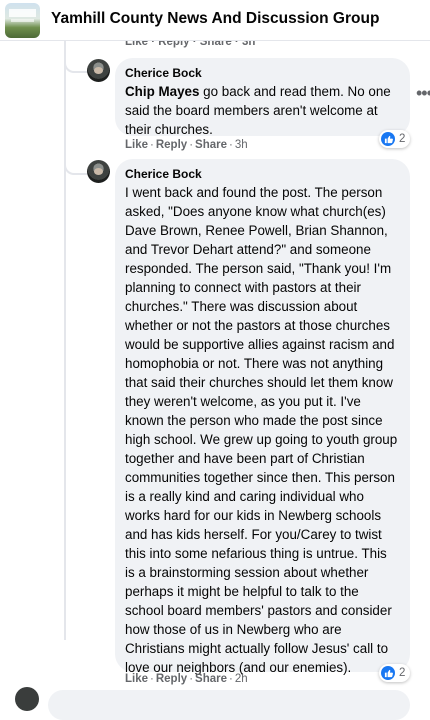 This screenshot has height=720, width=430. I want to click on group-title: Yamhill County News And Discussion Group, so click(215, 19).